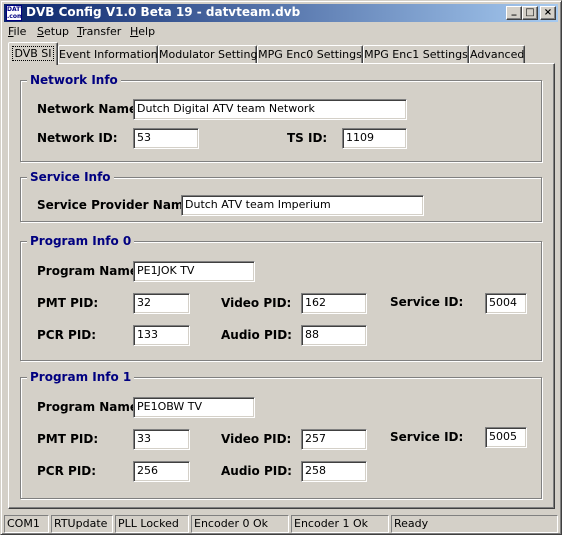 The height and width of the screenshot is (535, 562). I want to click on service-info-legend: Service Info, so click(70, 177).